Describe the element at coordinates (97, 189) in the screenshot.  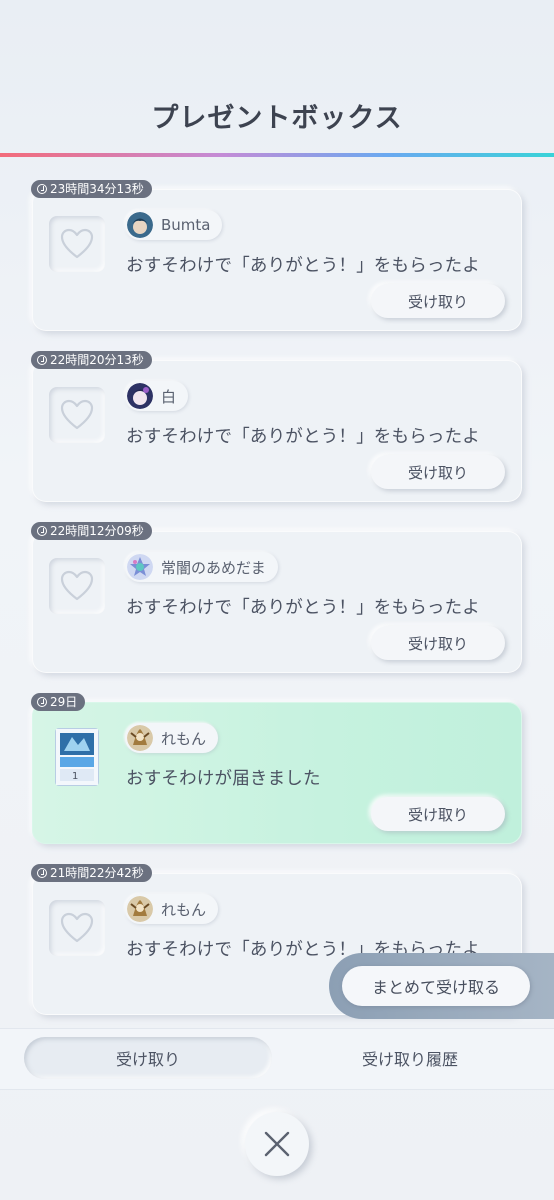
I see `timer-text: 23時間34分13秒` at that location.